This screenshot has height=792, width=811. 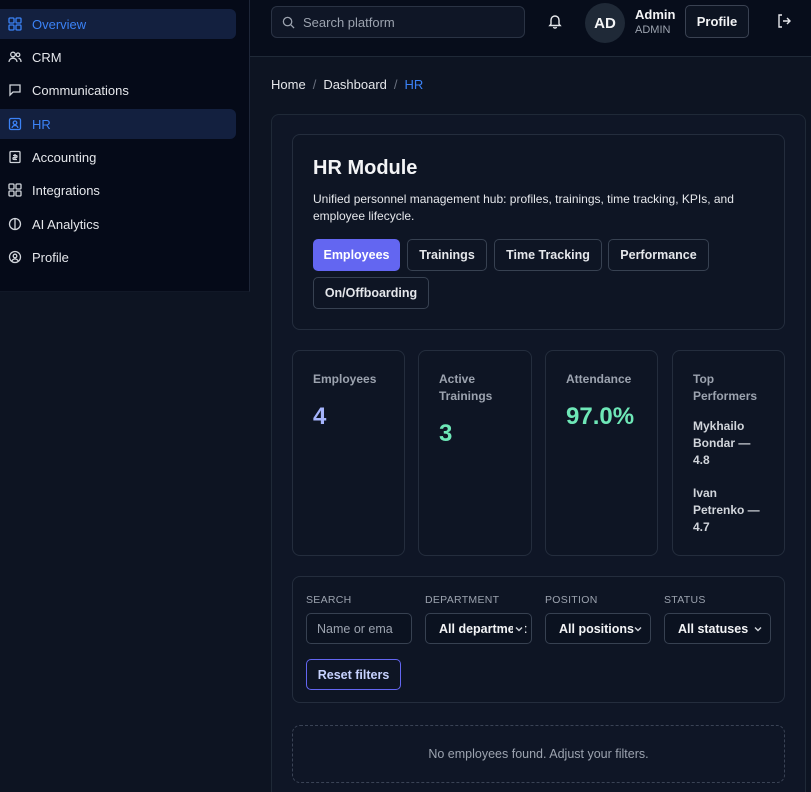 What do you see at coordinates (548, 255) in the screenshot?
I see `tab-time-tracking: Time Tracking` at bounding box center [548, 255].